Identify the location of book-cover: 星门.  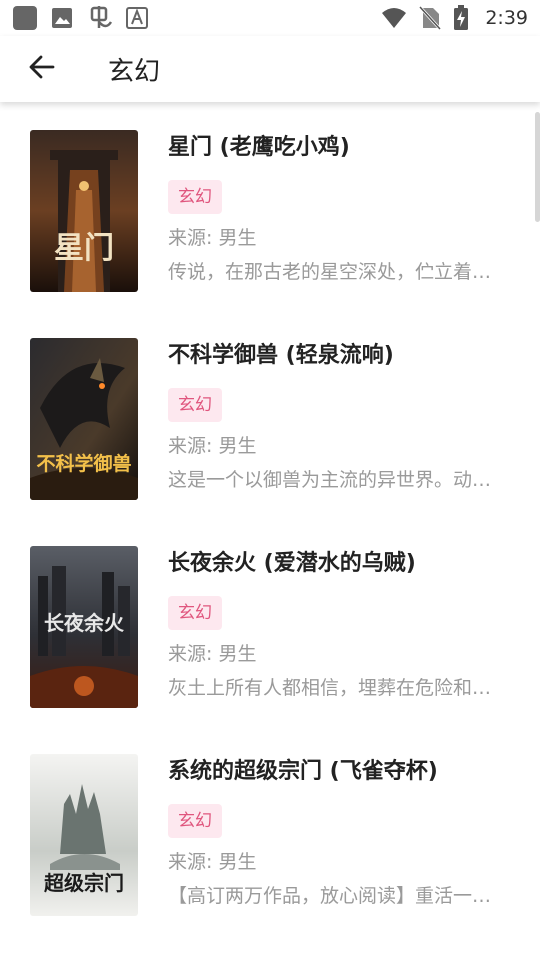
(84, 211).